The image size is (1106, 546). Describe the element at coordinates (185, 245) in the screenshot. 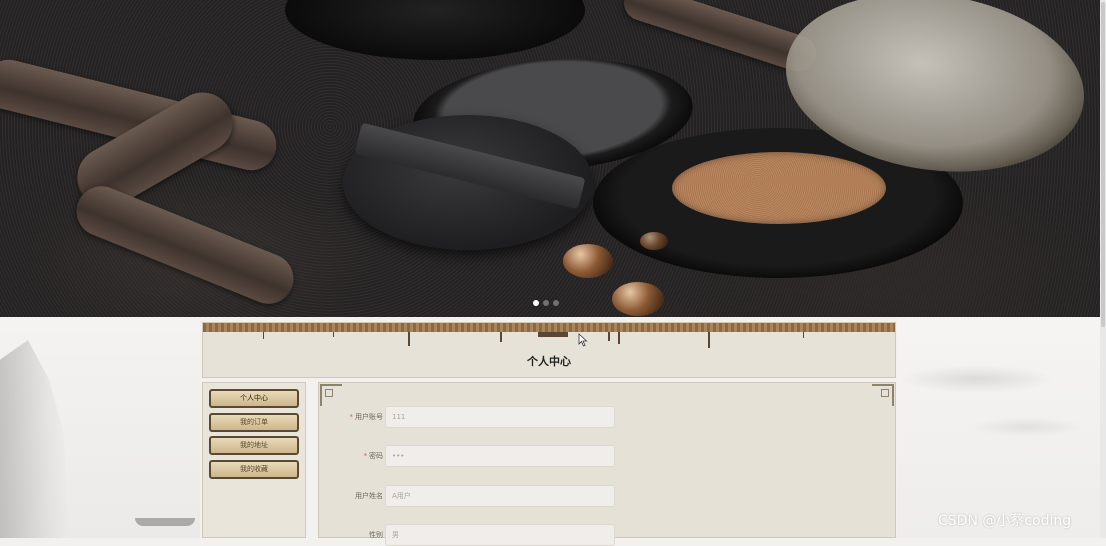

I see `banner-image-ribbon` at that location.